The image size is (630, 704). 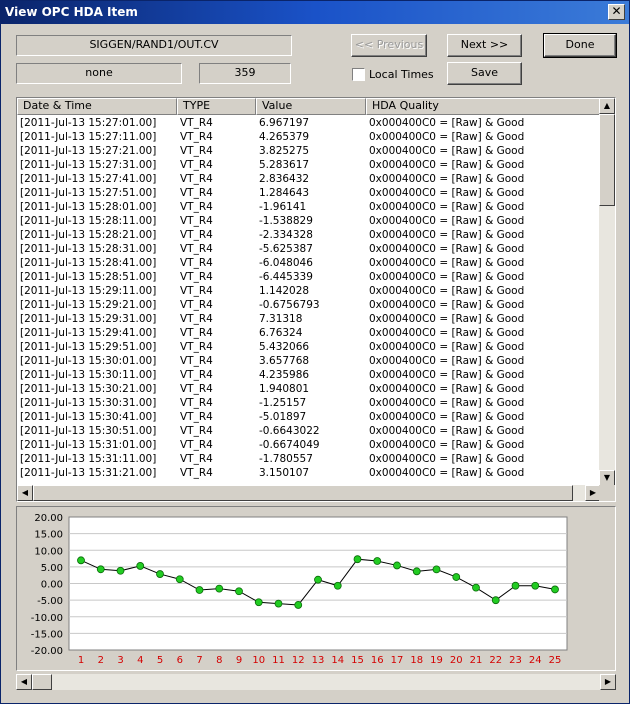 What do you see at coordinates (607, 493) in the screenshot?
I see `scrollbar-corner` at bounding box center [607, 493].